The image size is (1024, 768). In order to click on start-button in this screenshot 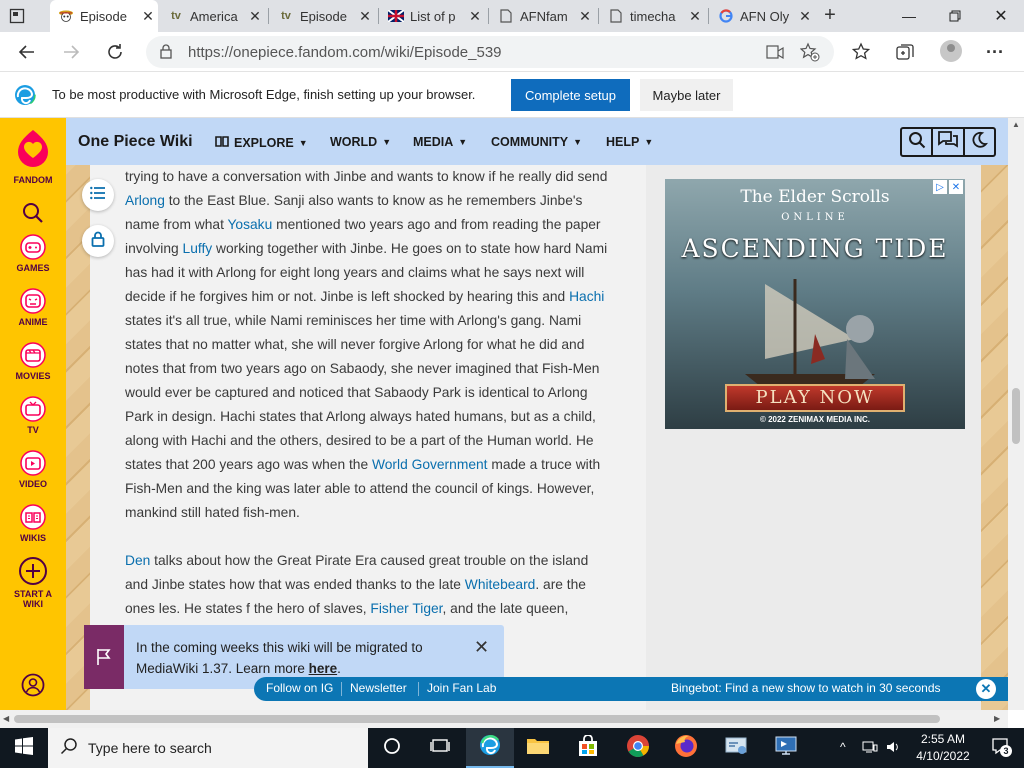, I will do `click(24, 748)`.